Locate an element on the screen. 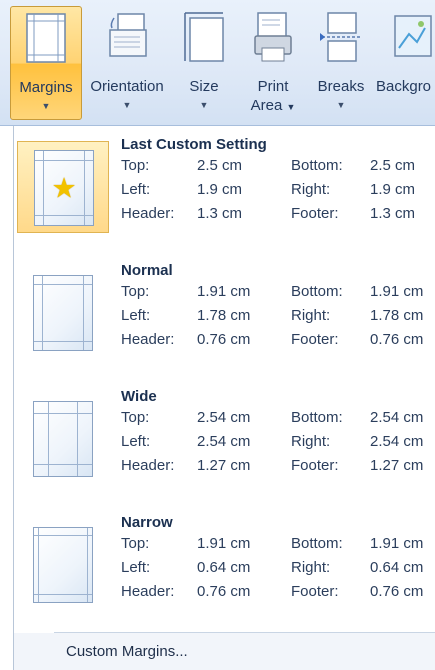 Image resolution: width=435 pixels, height=670 pixels. print-area-label-line1: Print is located at coordinates (273, 86).